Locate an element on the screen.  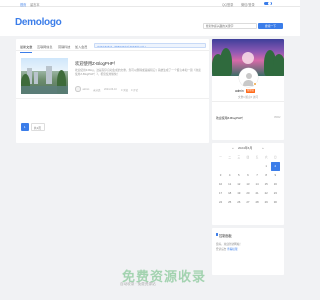
calendar-day: 25 is located at coordinates (230, 202).